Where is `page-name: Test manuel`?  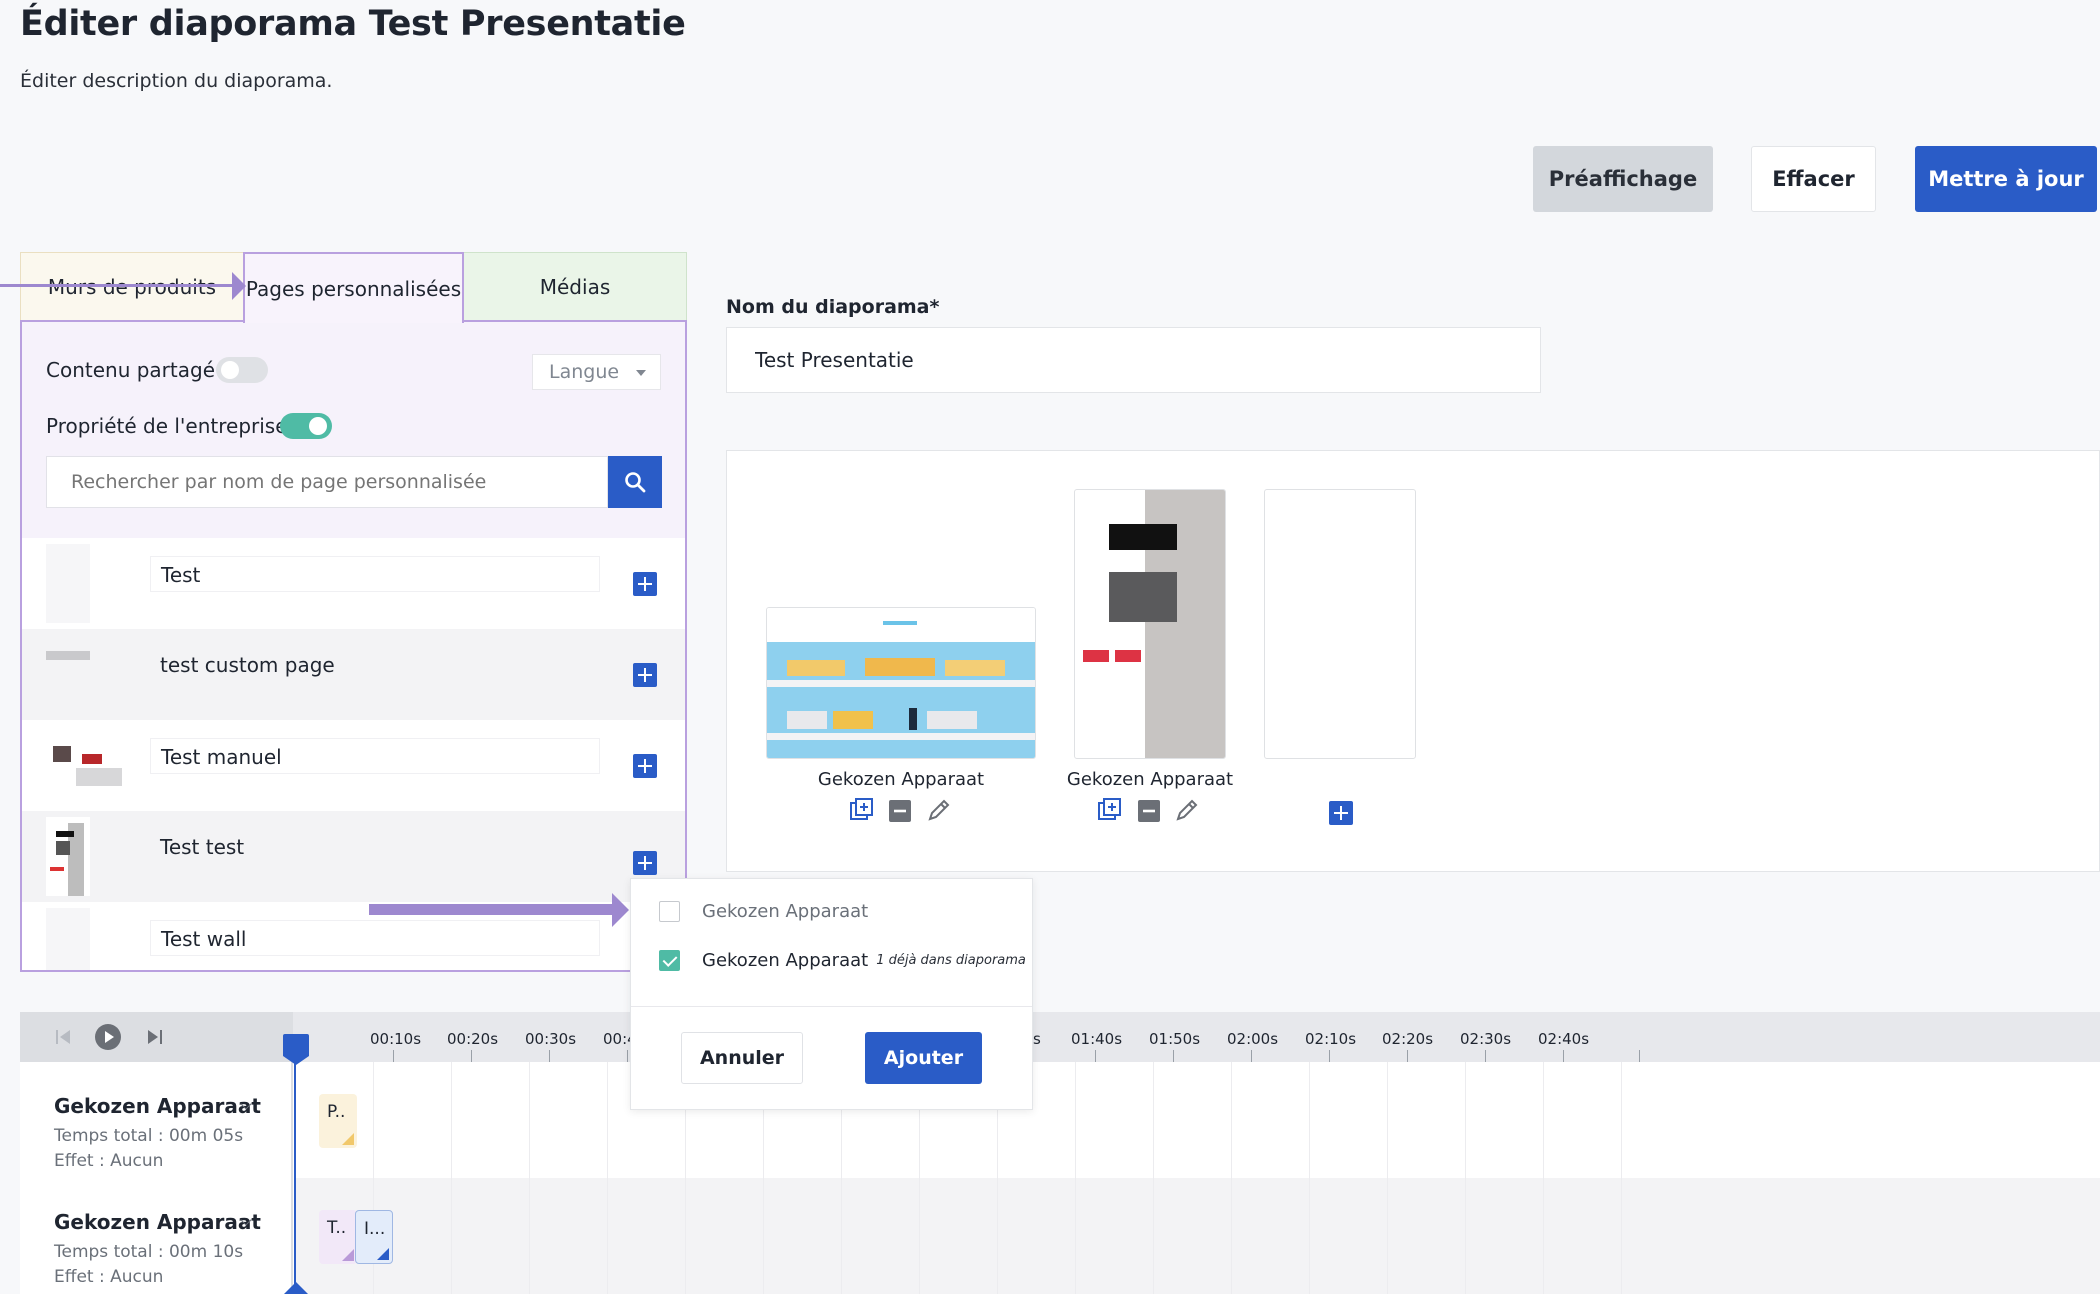 page-name: Test manuel is located at coordinates (375, 756).